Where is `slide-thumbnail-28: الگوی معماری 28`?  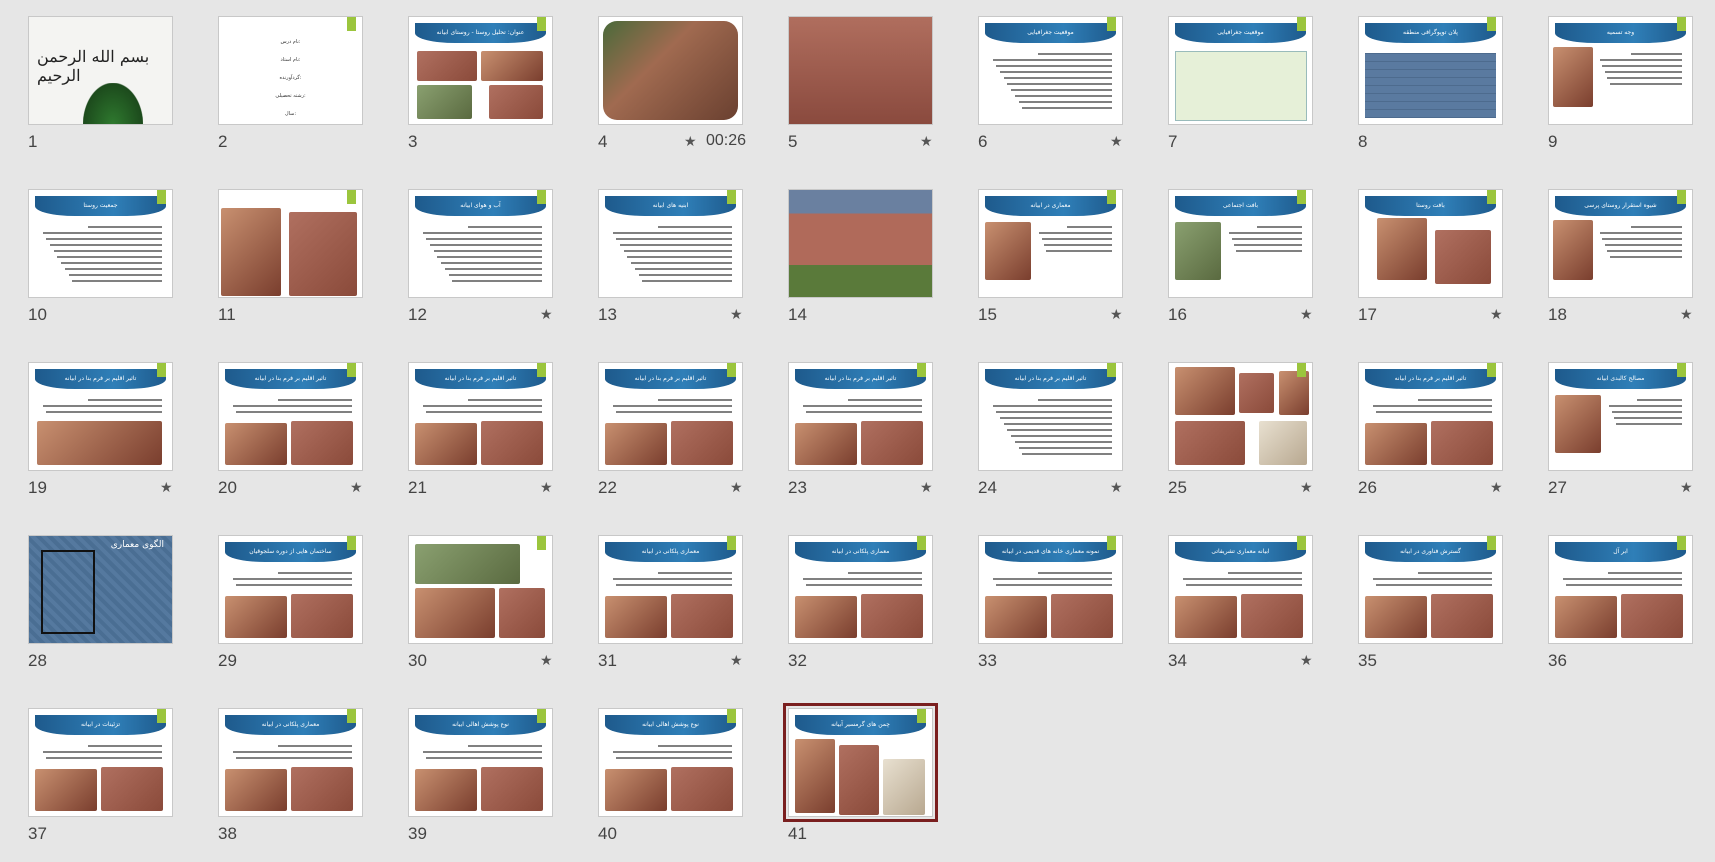 slide-thumbnail-28: الگوی معماری 28 is located at coordinates (95, 604).